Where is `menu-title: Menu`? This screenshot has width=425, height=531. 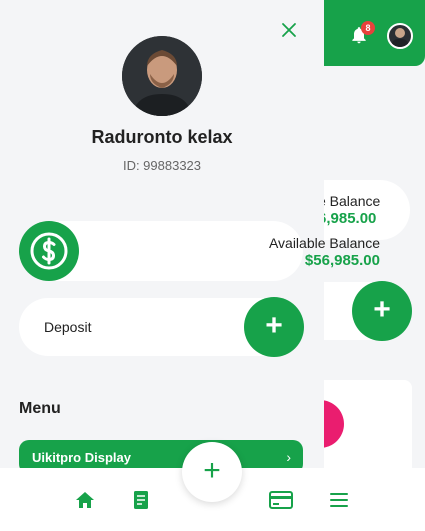
menu-title: Menu is located at coordinates (40, 408).